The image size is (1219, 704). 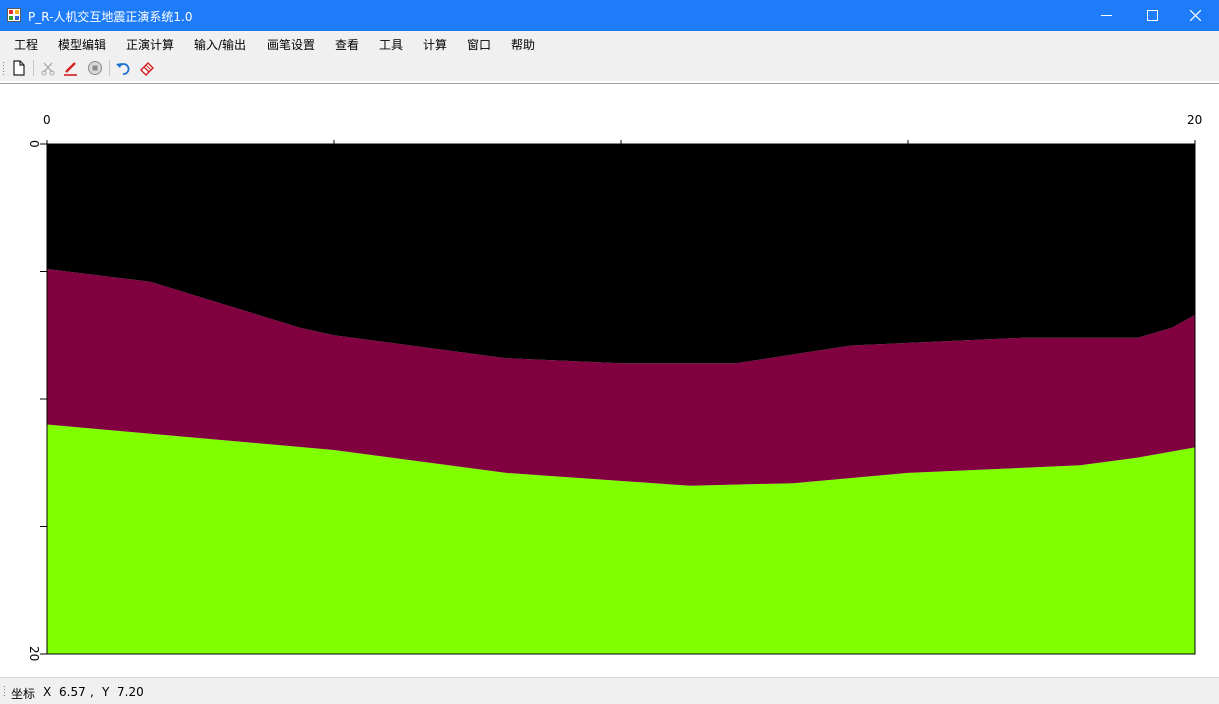 What do you see at coordinates (609, 43) in the screenshot?
I see `menu-bar: 工程 模型编辑 正演计算 输入/输出 画笔设置 查看 工具 计算 窗口 帮助` at bounding box center [609, 43].